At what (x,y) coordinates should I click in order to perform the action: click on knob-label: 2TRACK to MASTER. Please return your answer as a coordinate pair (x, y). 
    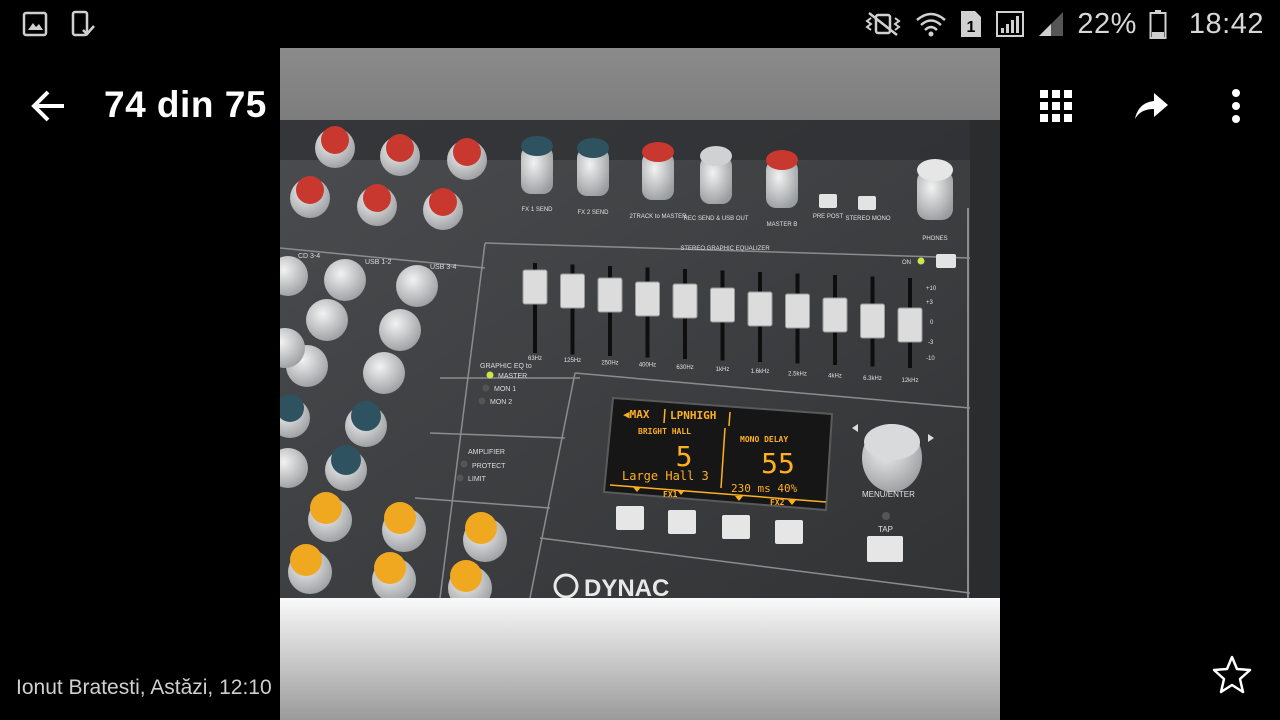
    Looking at the image, I should click on (658, 217).